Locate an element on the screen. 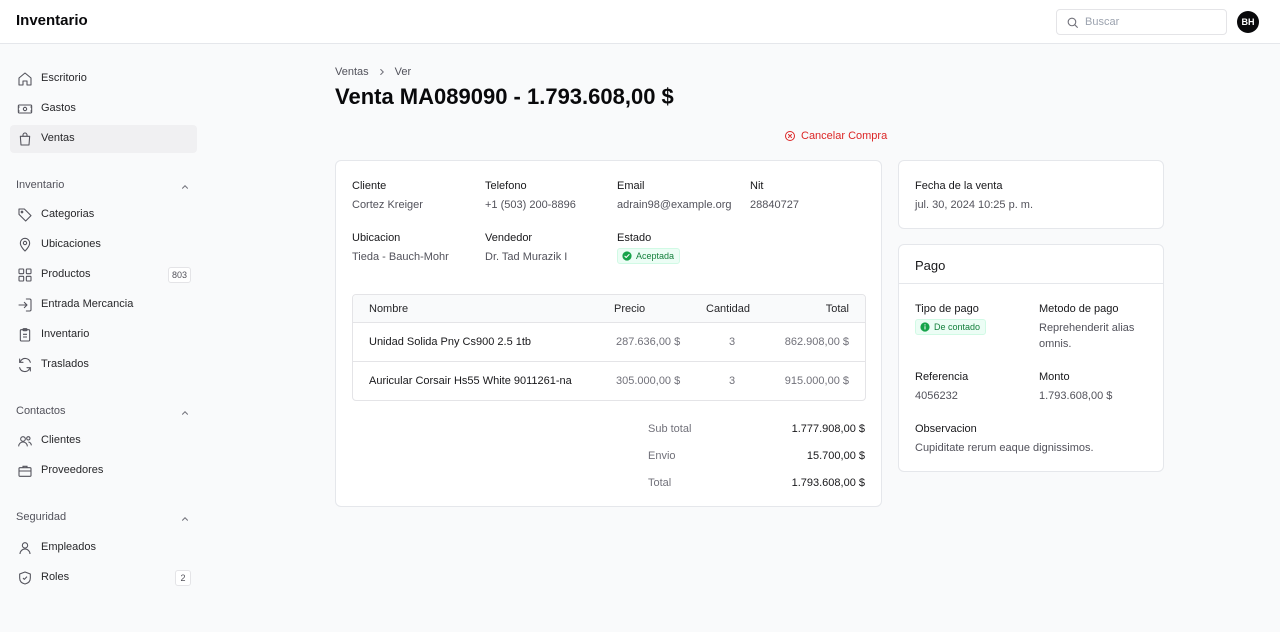  cell-precio: 305.000,00 $ is located at coordinates (648, 381).